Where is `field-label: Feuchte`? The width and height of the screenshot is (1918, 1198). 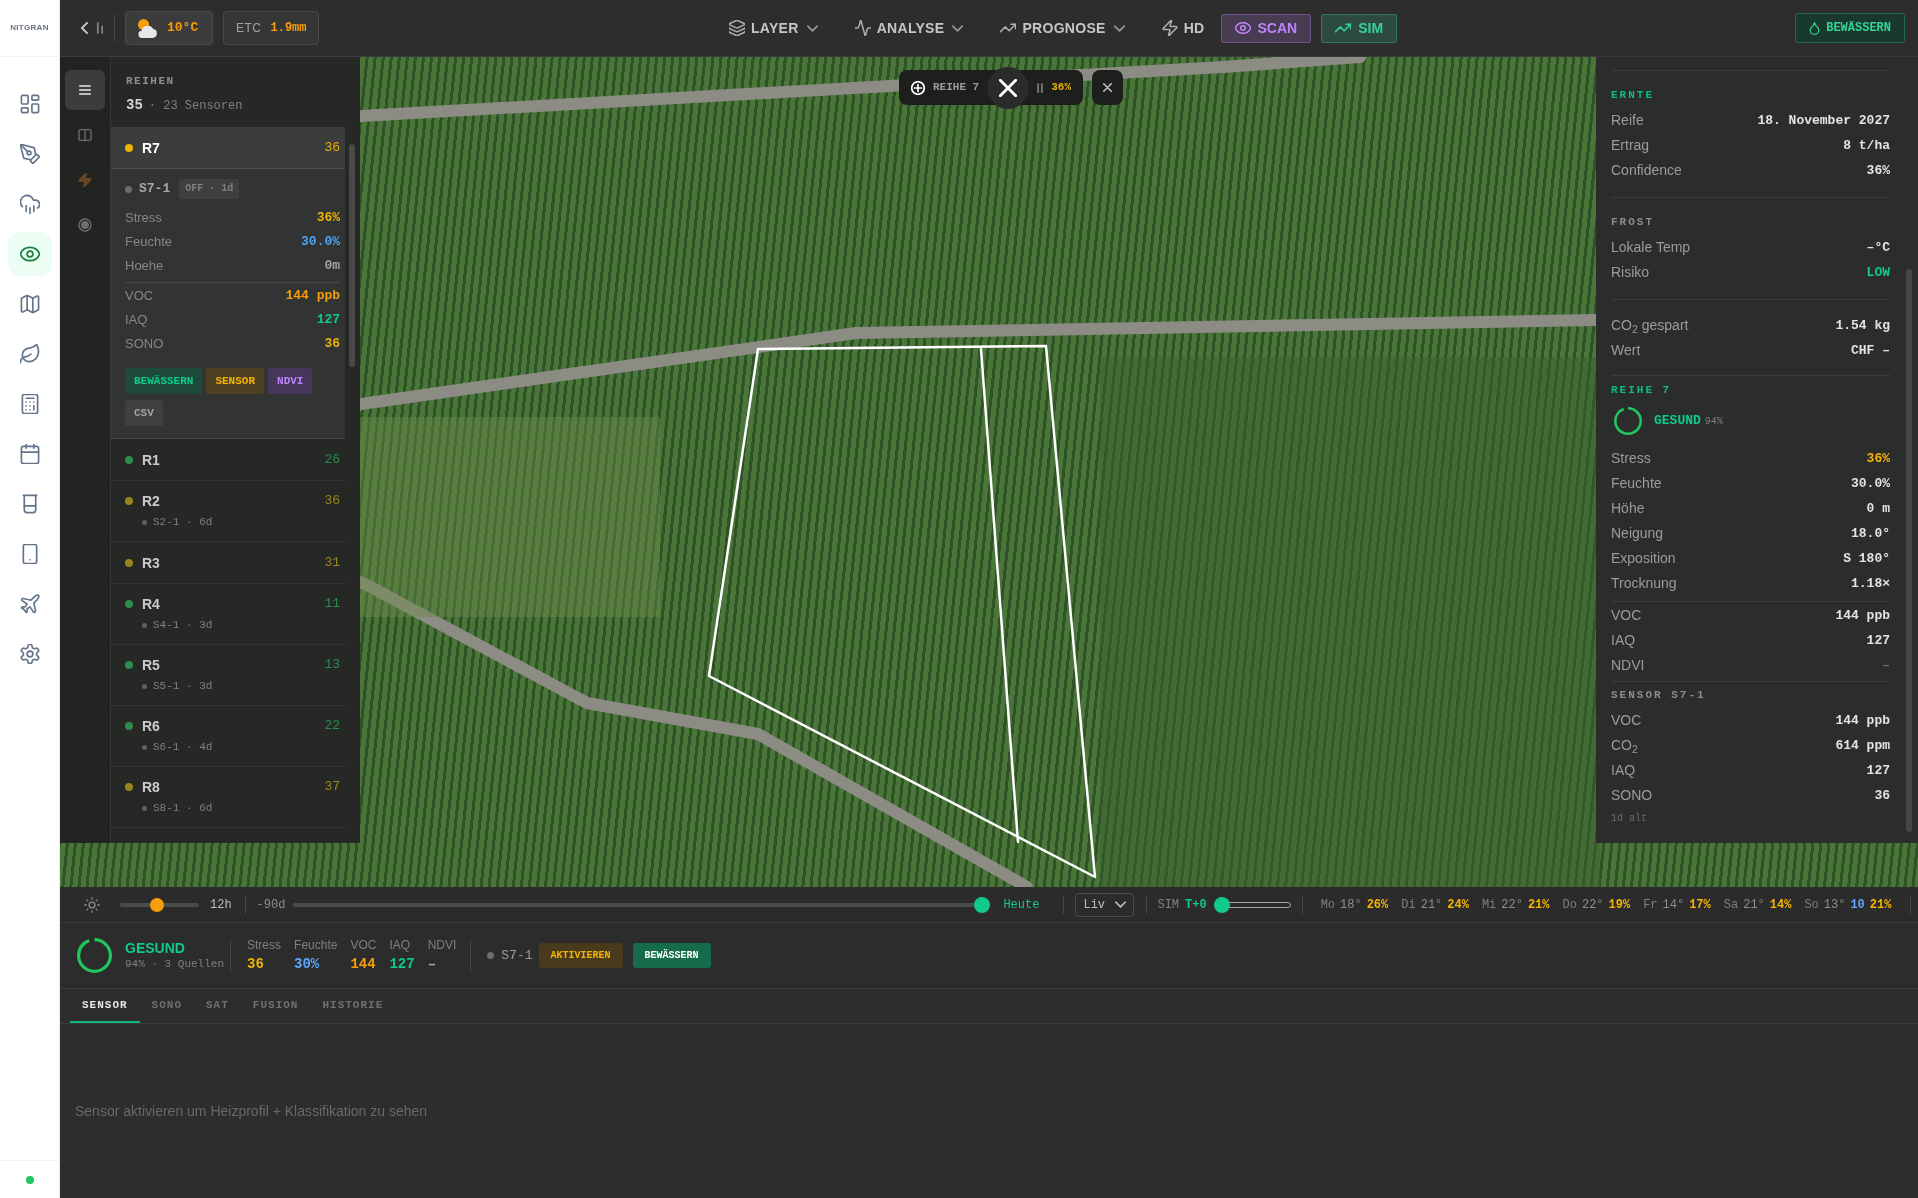 field-label: Feuchte is located at coordinates (1636, 483).